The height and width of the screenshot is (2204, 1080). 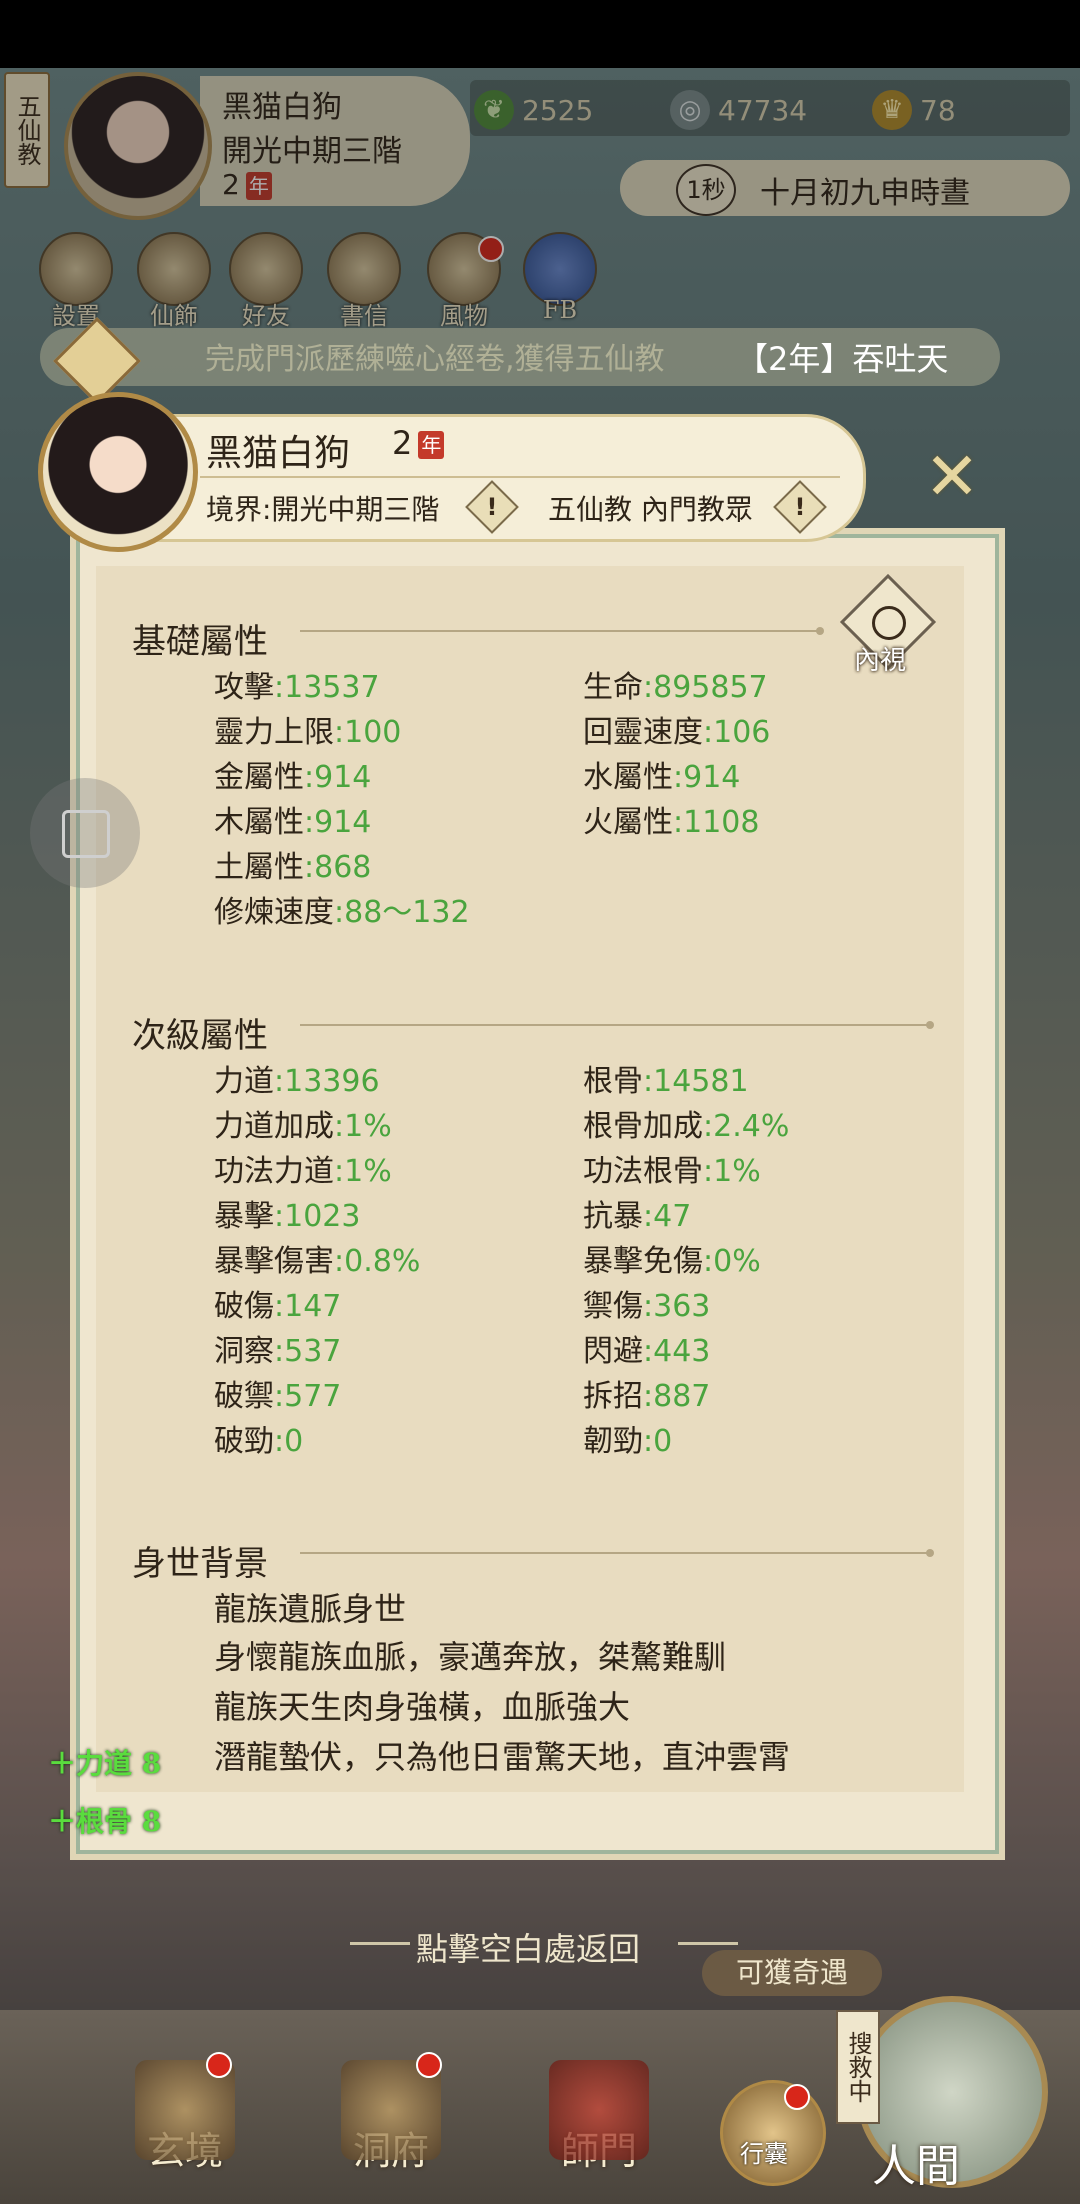 I want to click on attr-value: :14581, so click(x=696, y=1081).